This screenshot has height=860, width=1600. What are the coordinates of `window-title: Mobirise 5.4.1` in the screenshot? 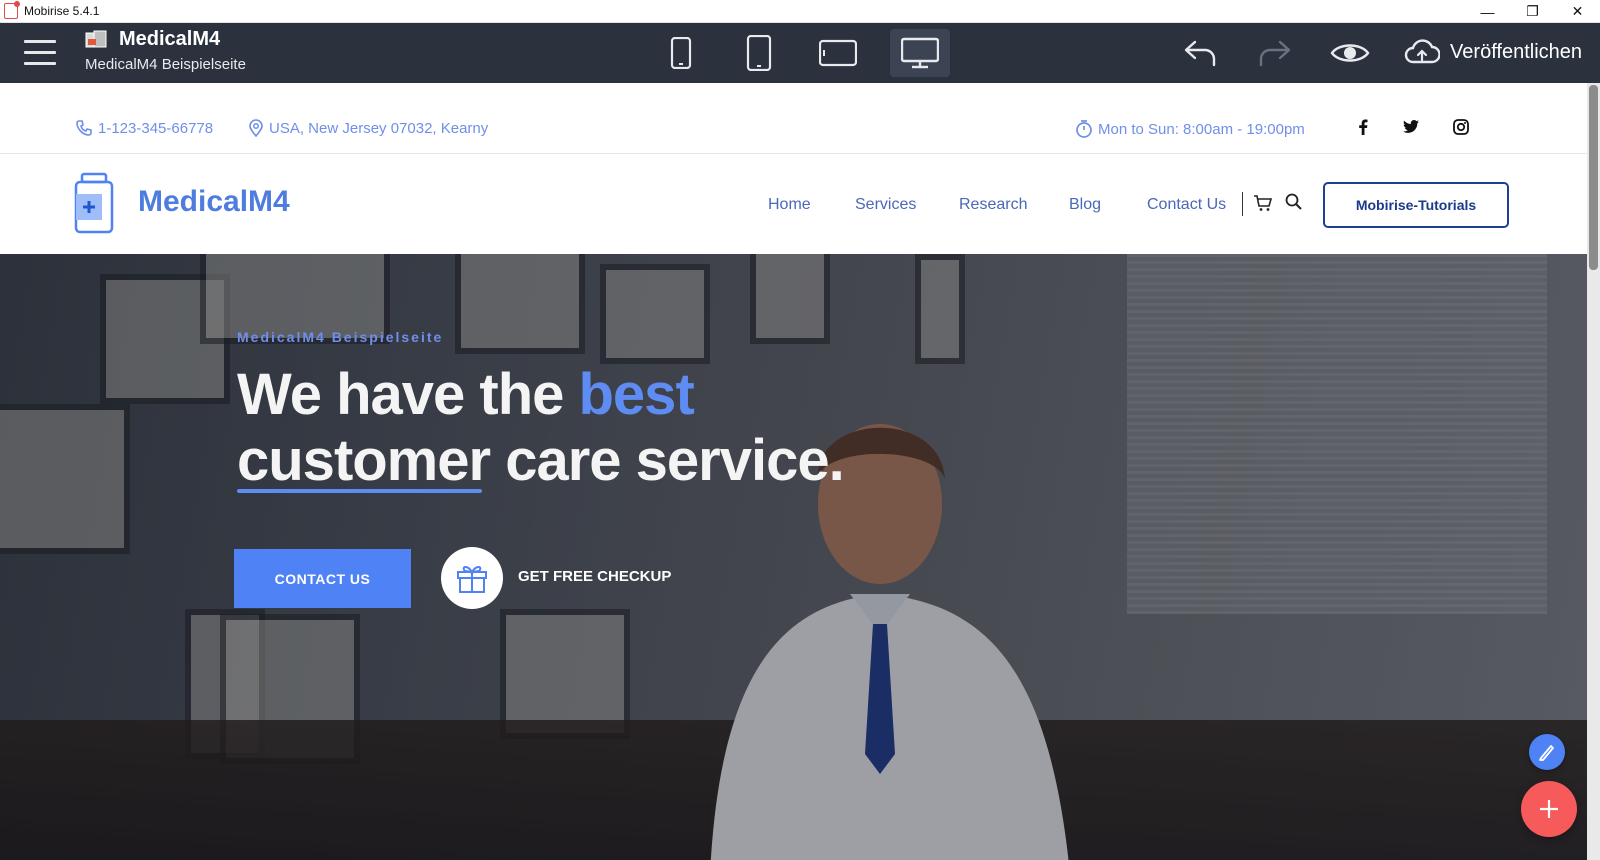 It's located at (62, 11).